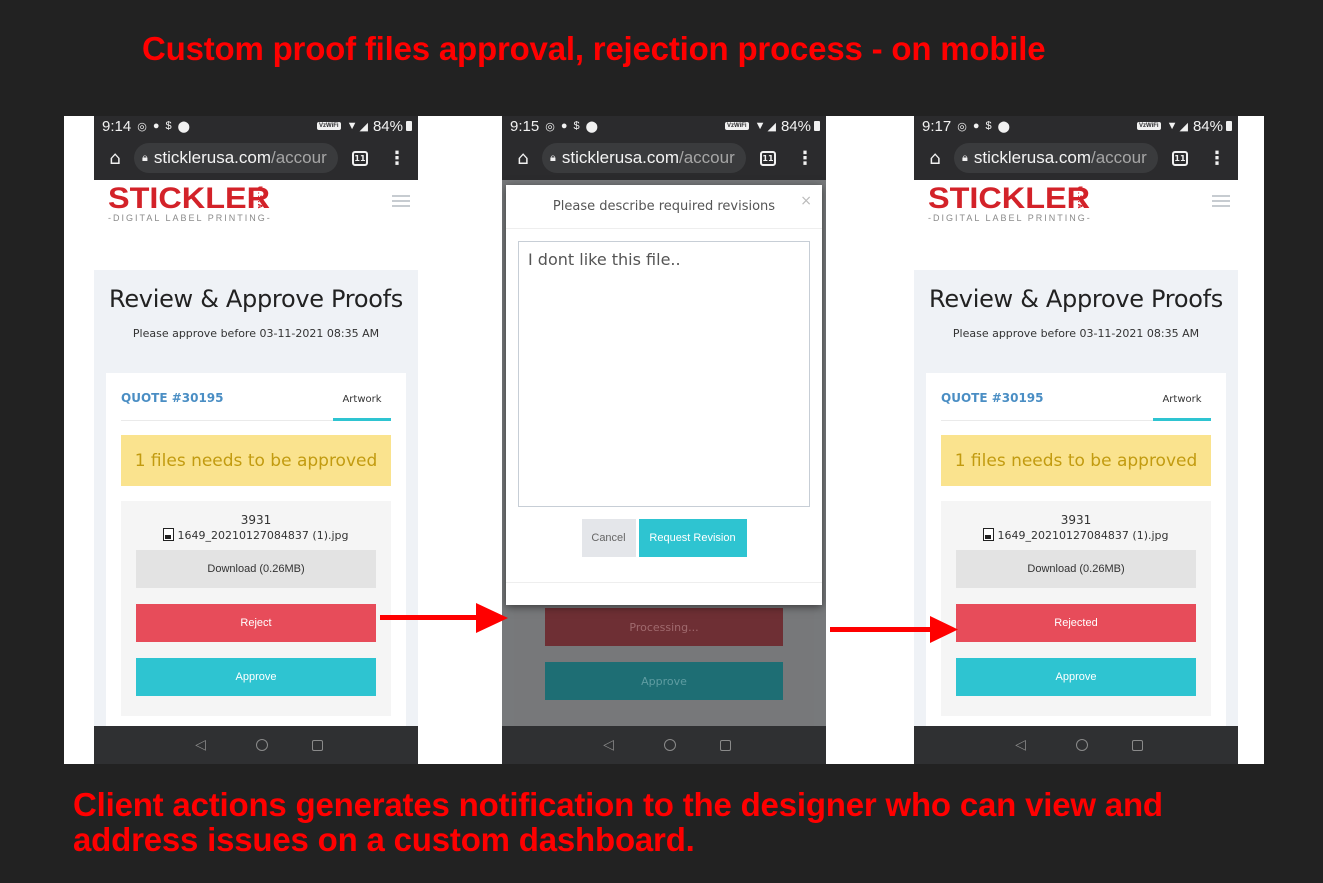 The width and height of the screenshot is (1323, 883). I want to click on page-title: Review & Approve Proofs, so click(256, 299).